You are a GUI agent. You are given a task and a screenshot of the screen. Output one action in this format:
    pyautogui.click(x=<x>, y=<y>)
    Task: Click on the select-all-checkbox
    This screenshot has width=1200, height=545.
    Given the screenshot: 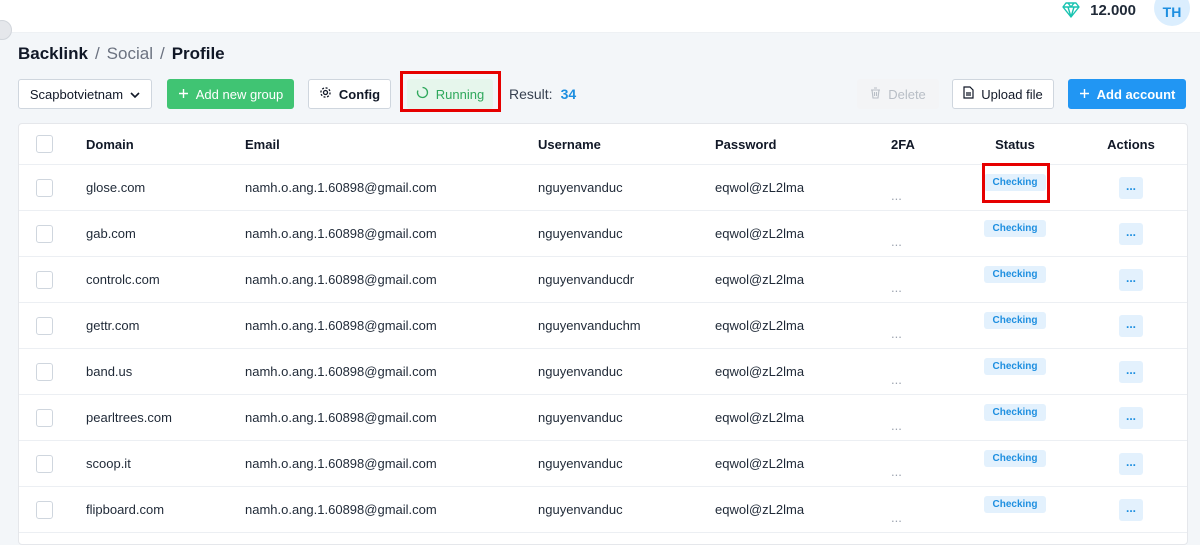 What is the action you would take?
    pyautogui.click(x=44, y=144)
    